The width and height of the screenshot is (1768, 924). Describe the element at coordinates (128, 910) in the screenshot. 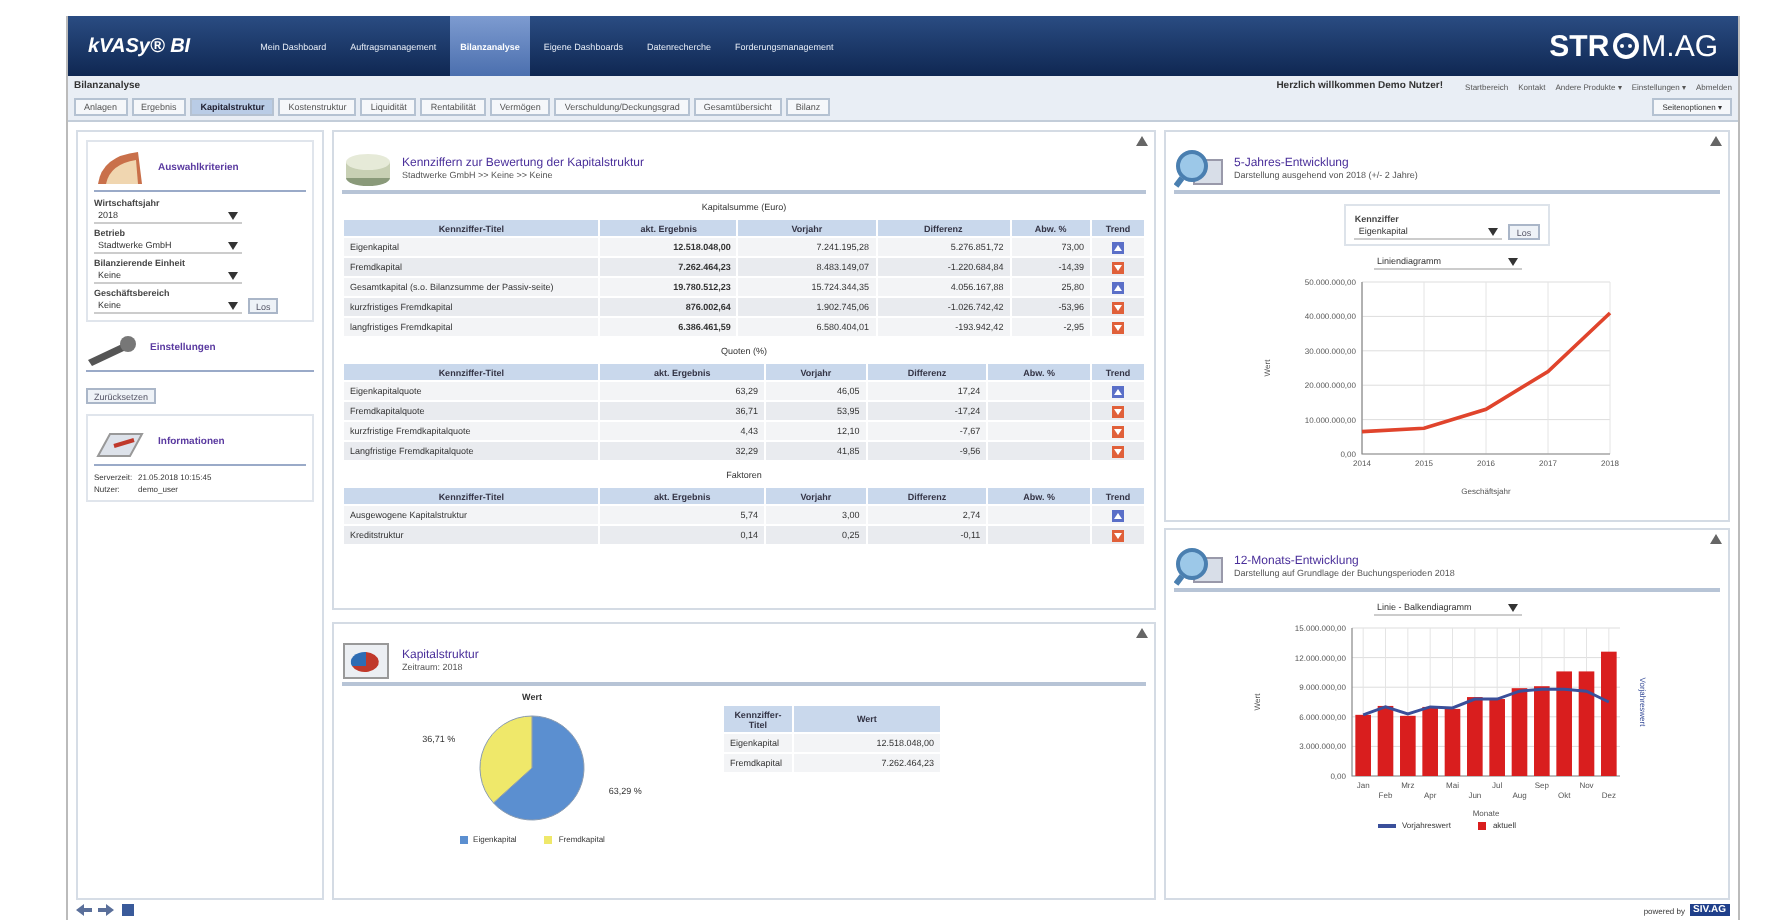

I see `square-icon` at that location.